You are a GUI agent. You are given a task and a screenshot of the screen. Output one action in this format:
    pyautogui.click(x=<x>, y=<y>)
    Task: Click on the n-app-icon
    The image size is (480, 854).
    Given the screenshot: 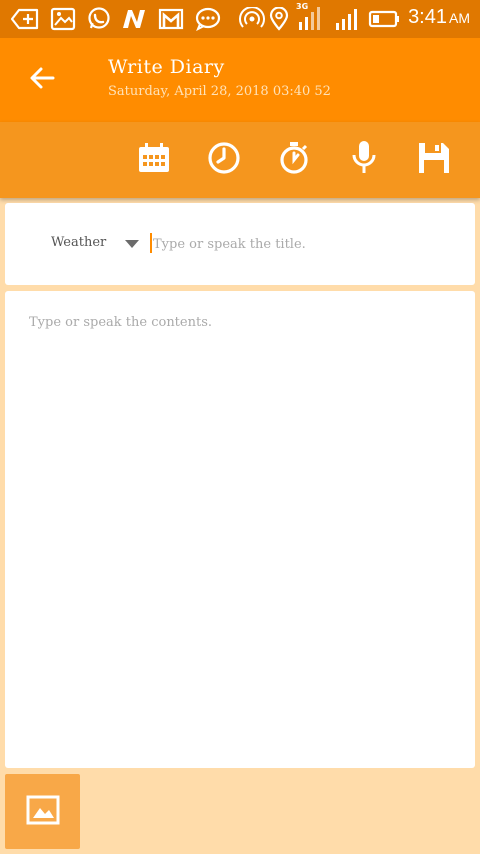 What is the action you would take?
    pyautogui.click(x=134, y=19)
    